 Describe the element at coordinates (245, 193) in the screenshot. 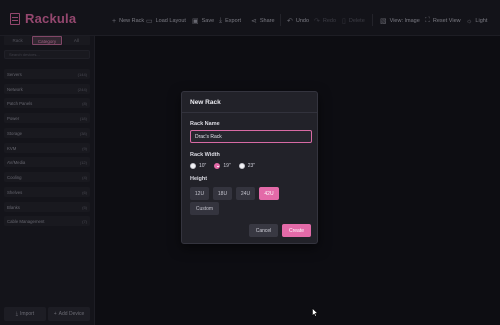

I see `height-option-24u: 24U` at that location.